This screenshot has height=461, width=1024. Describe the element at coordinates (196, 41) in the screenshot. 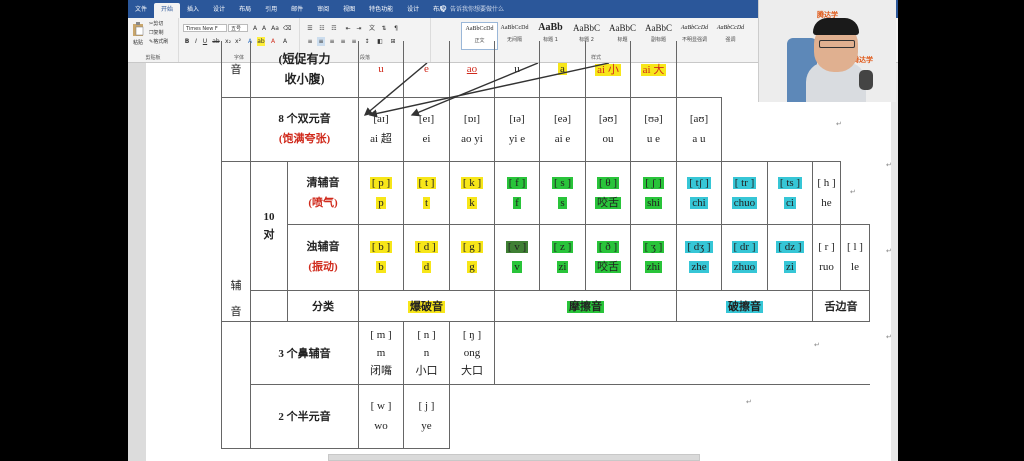

I see `italic-button: I` at that location.